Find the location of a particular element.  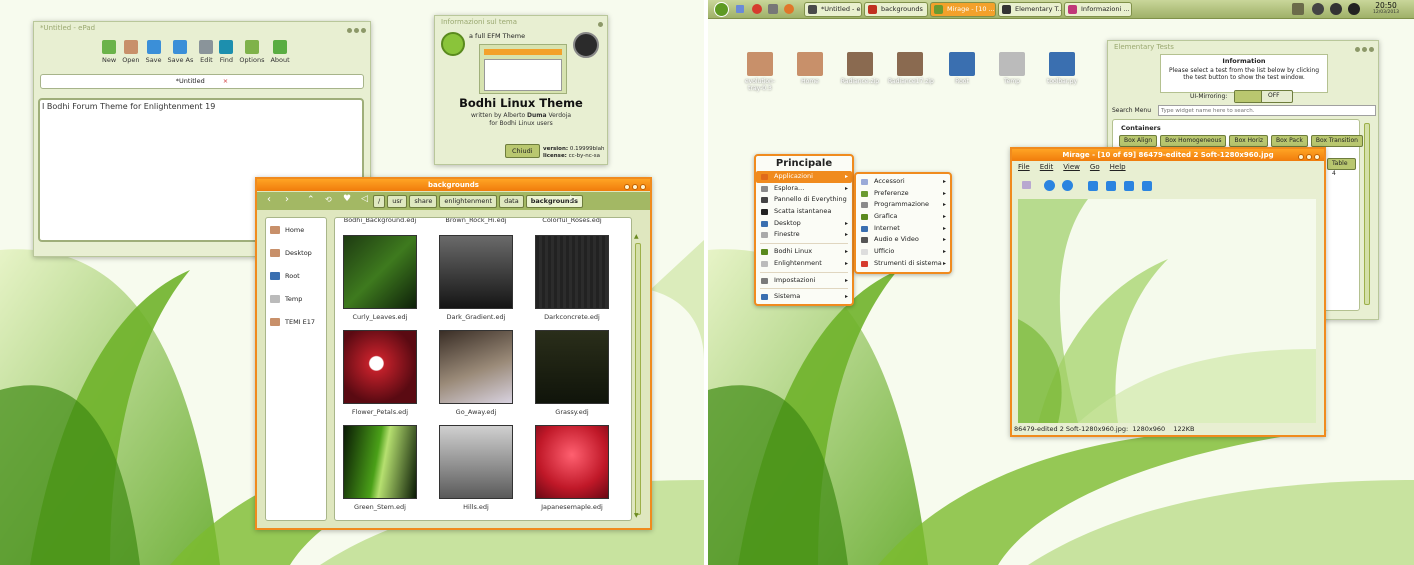

zoom-out-icon is located at coordinates (1093, 186).